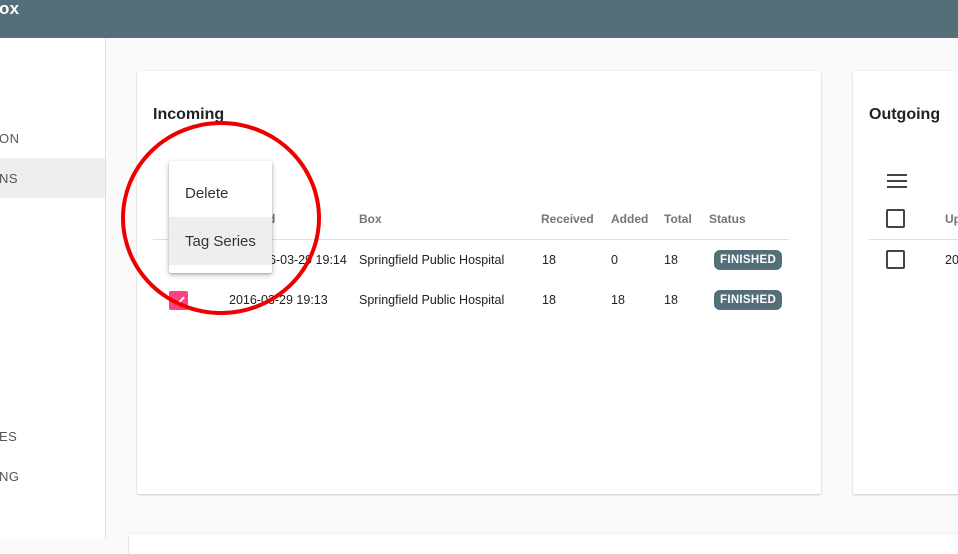 The height and width of the screenshot is (554, 958). What do you see at coordinates (905, 114) in the screenshot?
I see `outgoing-title: Outgoing` at bounding box center [905, 114].